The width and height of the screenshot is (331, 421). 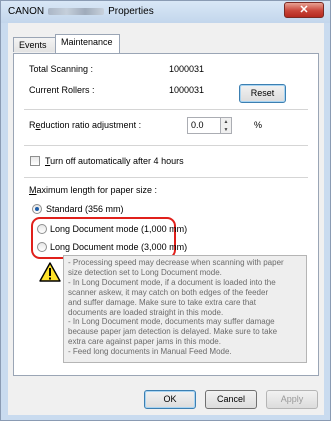 I want to click on tab-maintenance-label: Maintenance, so click(x=87, y=42).